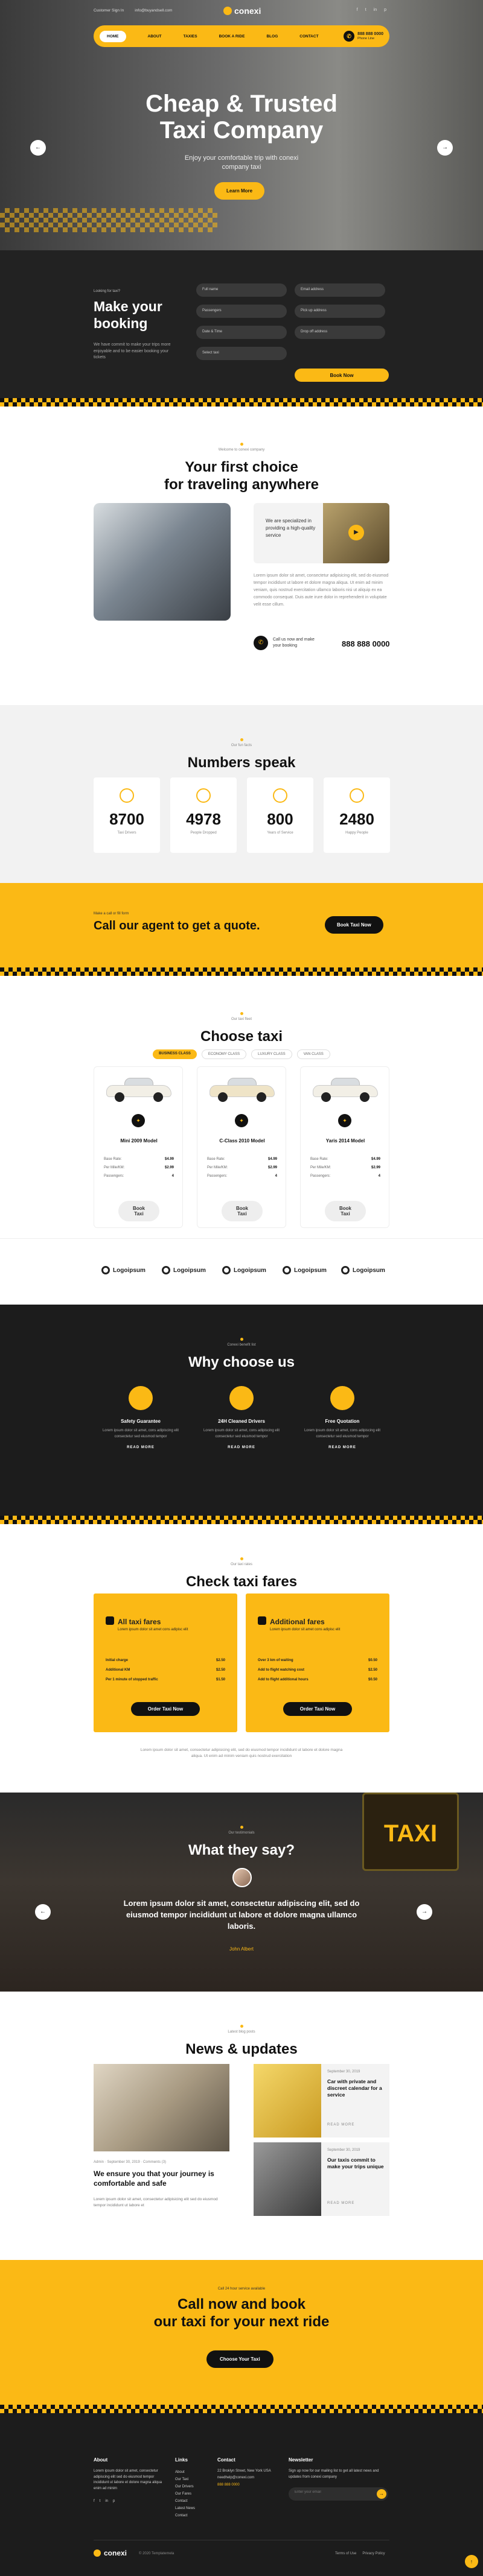 The height and width of the screenshot is (2576, 483). I want to click on customer-sign-in-link: Customer Sign In, so click(109, 10).